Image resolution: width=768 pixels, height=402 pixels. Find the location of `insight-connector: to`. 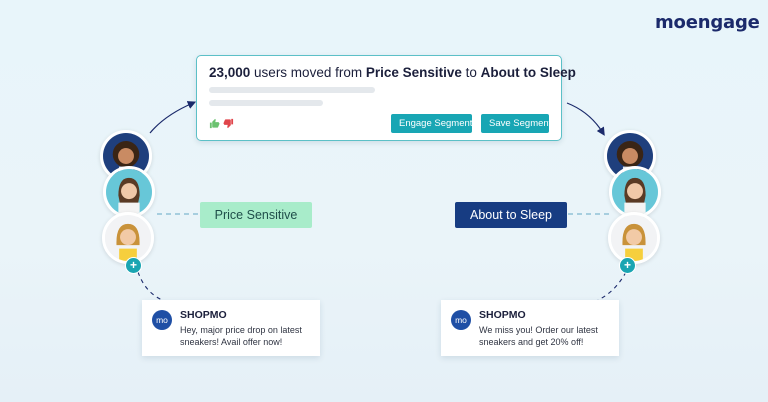

insight-connector: to is located at coordinates (471, 72).